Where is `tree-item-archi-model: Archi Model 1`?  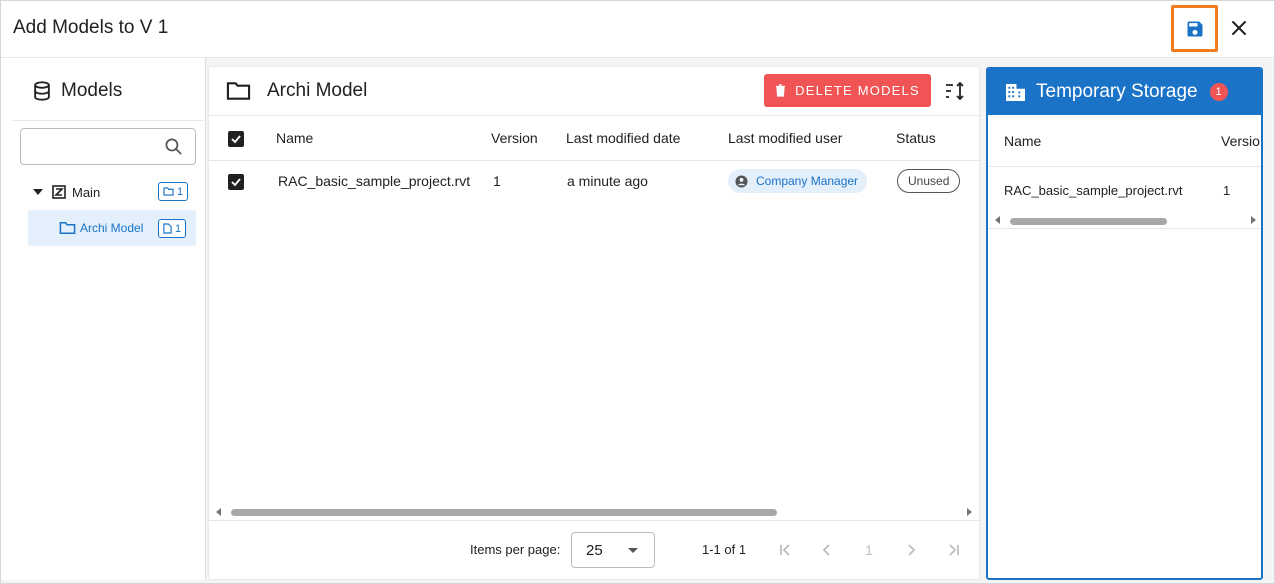 tree-item-archi-model: Archi Model 1 is located at coordinates (112, 228).